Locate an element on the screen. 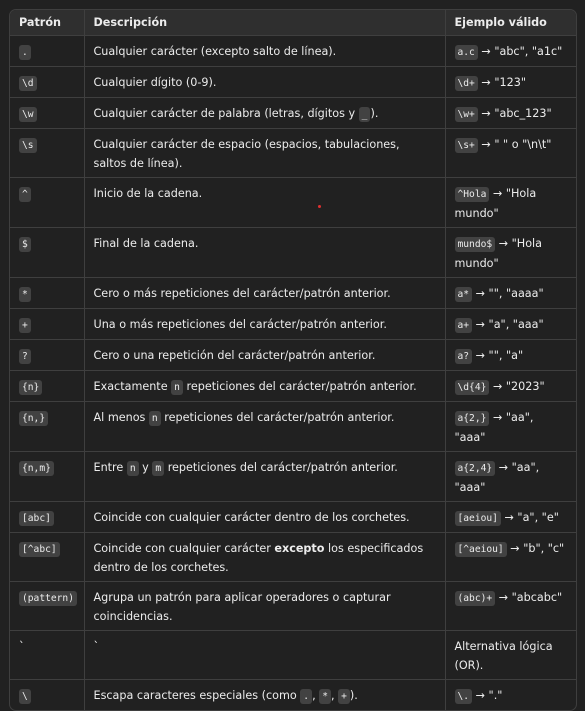 Image resolution: width=585 pixels, height=711 pixels. description-text: Cualquier dígito (0-9). is located at coordinates (155, 82).